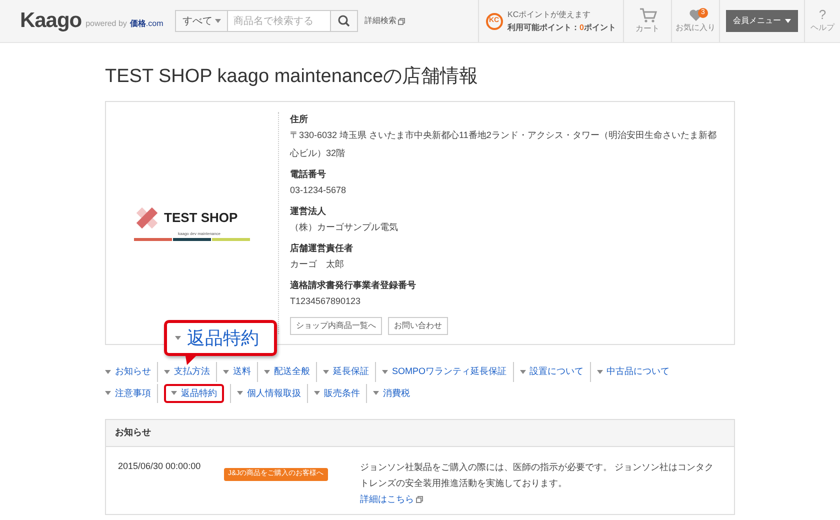 The width and height of the screenshot is (840, 520). Describe the element at coordinates (155, 24) in the screenshot. I see `brand-domain-text: .com` at that location.